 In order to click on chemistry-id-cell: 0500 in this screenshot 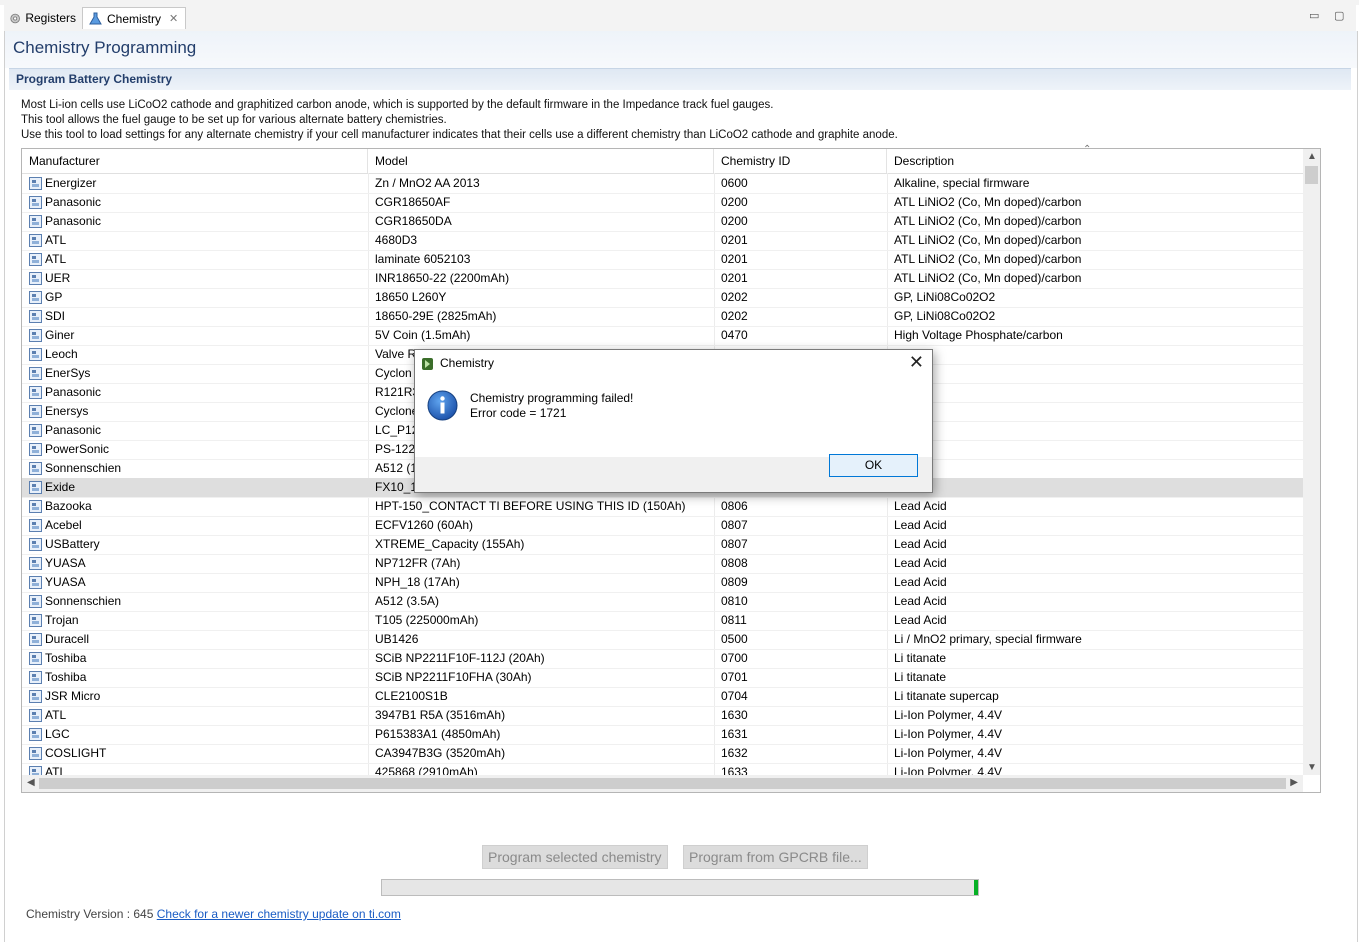, I will do `click(804, 639)`.